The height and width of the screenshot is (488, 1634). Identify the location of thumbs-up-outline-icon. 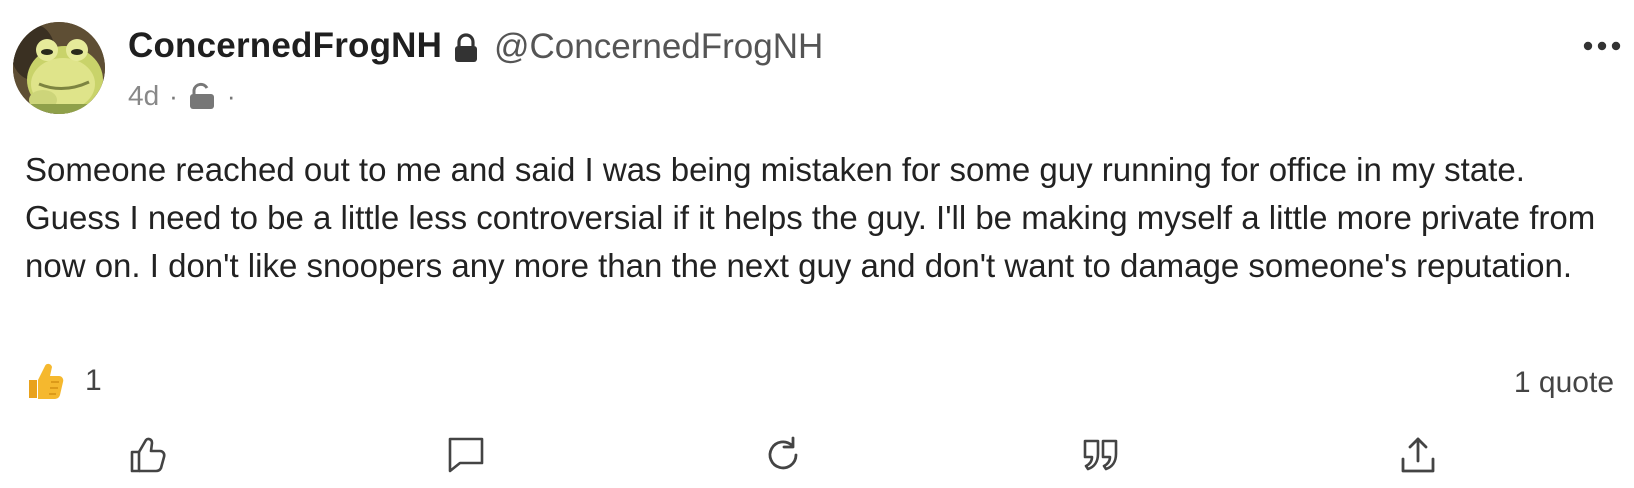
(148, 455).